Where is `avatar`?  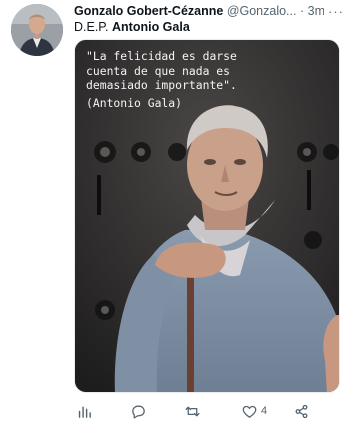
avatar is located at coordinates (37, 30).